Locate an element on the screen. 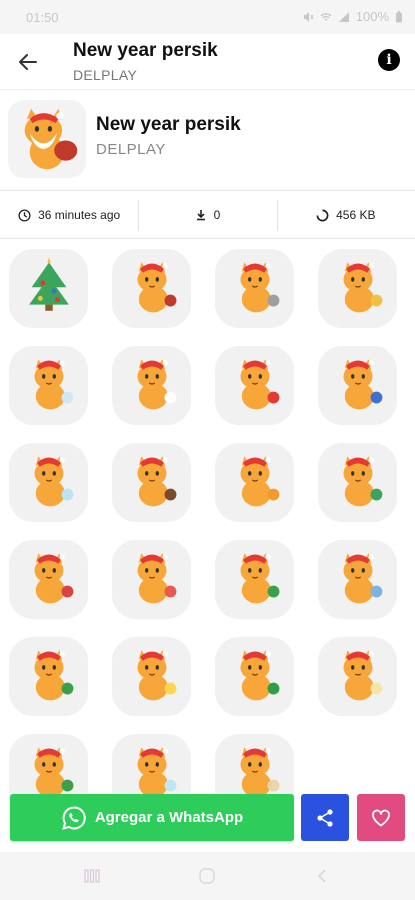 The width and height of the screenshot is (415, 900). cat-sparkler-icon is located at coordinates (152, 676).